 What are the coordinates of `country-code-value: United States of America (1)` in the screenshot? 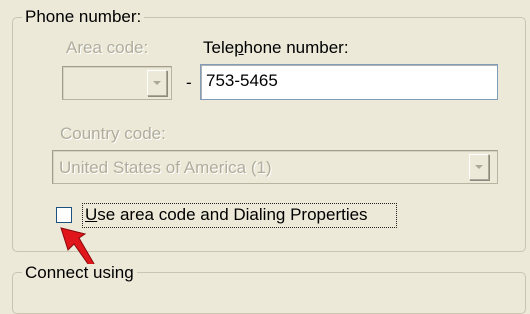 It's located at (165, 167).